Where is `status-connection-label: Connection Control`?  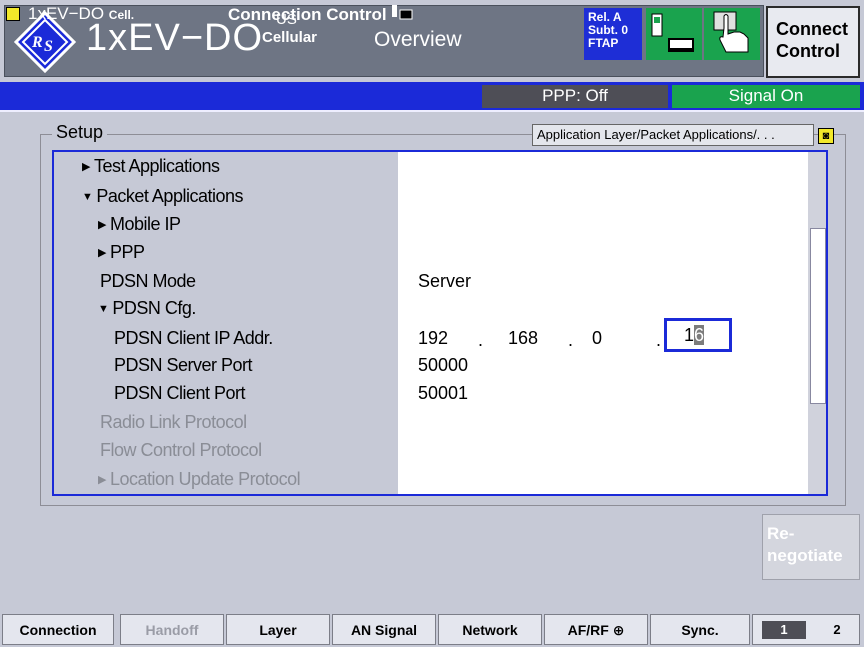 status-connection-label: Connection Control is located at coordinates (307, 14).